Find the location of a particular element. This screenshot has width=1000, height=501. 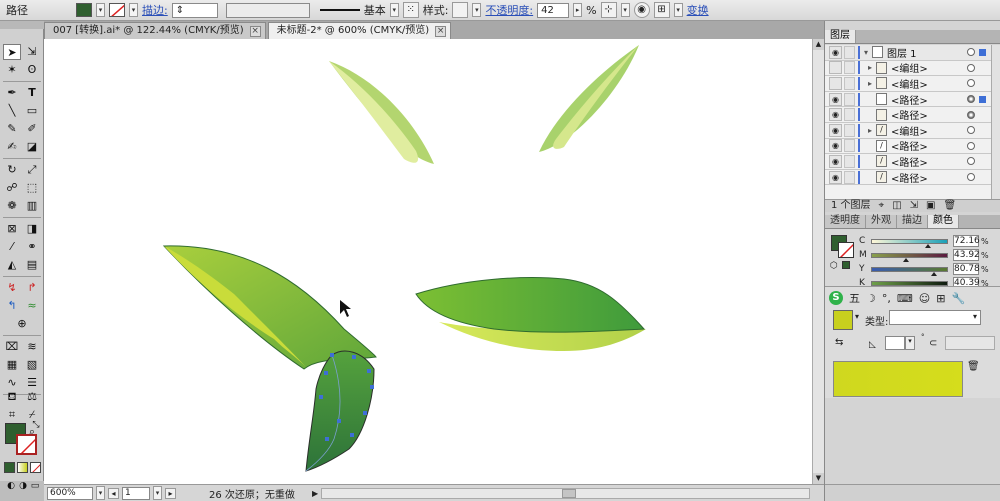

fill-dropdown: ▾ is located at coordinates (100, 10).